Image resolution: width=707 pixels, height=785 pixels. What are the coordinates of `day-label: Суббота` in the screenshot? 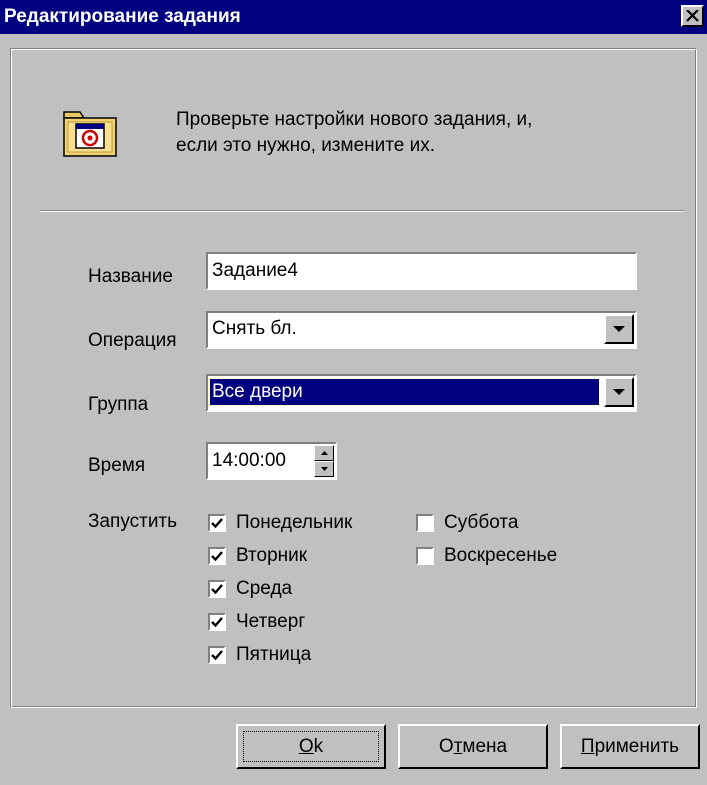 It's located at (481, 522).